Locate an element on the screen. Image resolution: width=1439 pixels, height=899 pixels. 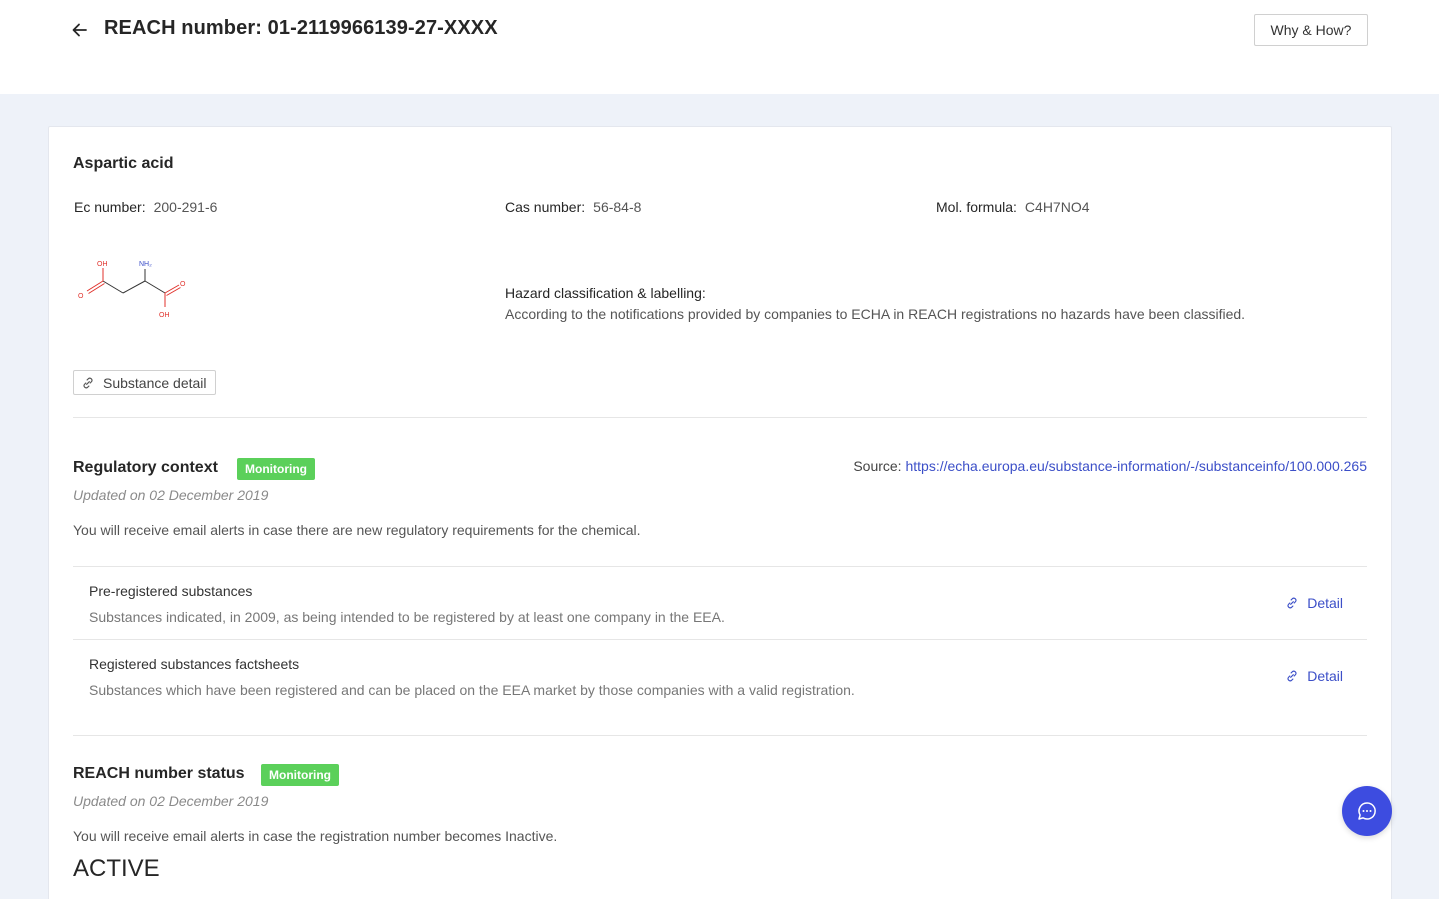
atom-label-oh-bottom: OH is located at coordinates (164, 315).